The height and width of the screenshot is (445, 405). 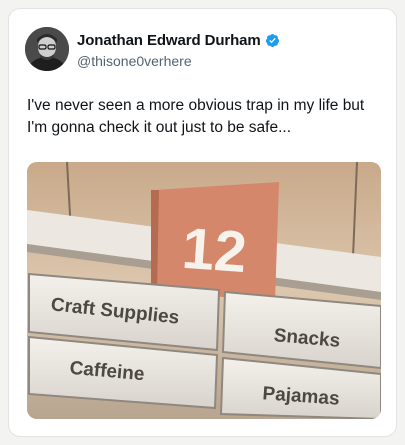 What do you see at coordinates (169, 40) in the screenshot?
I see `author-name: Jonathan Edward Durham` at bounding box center [169, 40].